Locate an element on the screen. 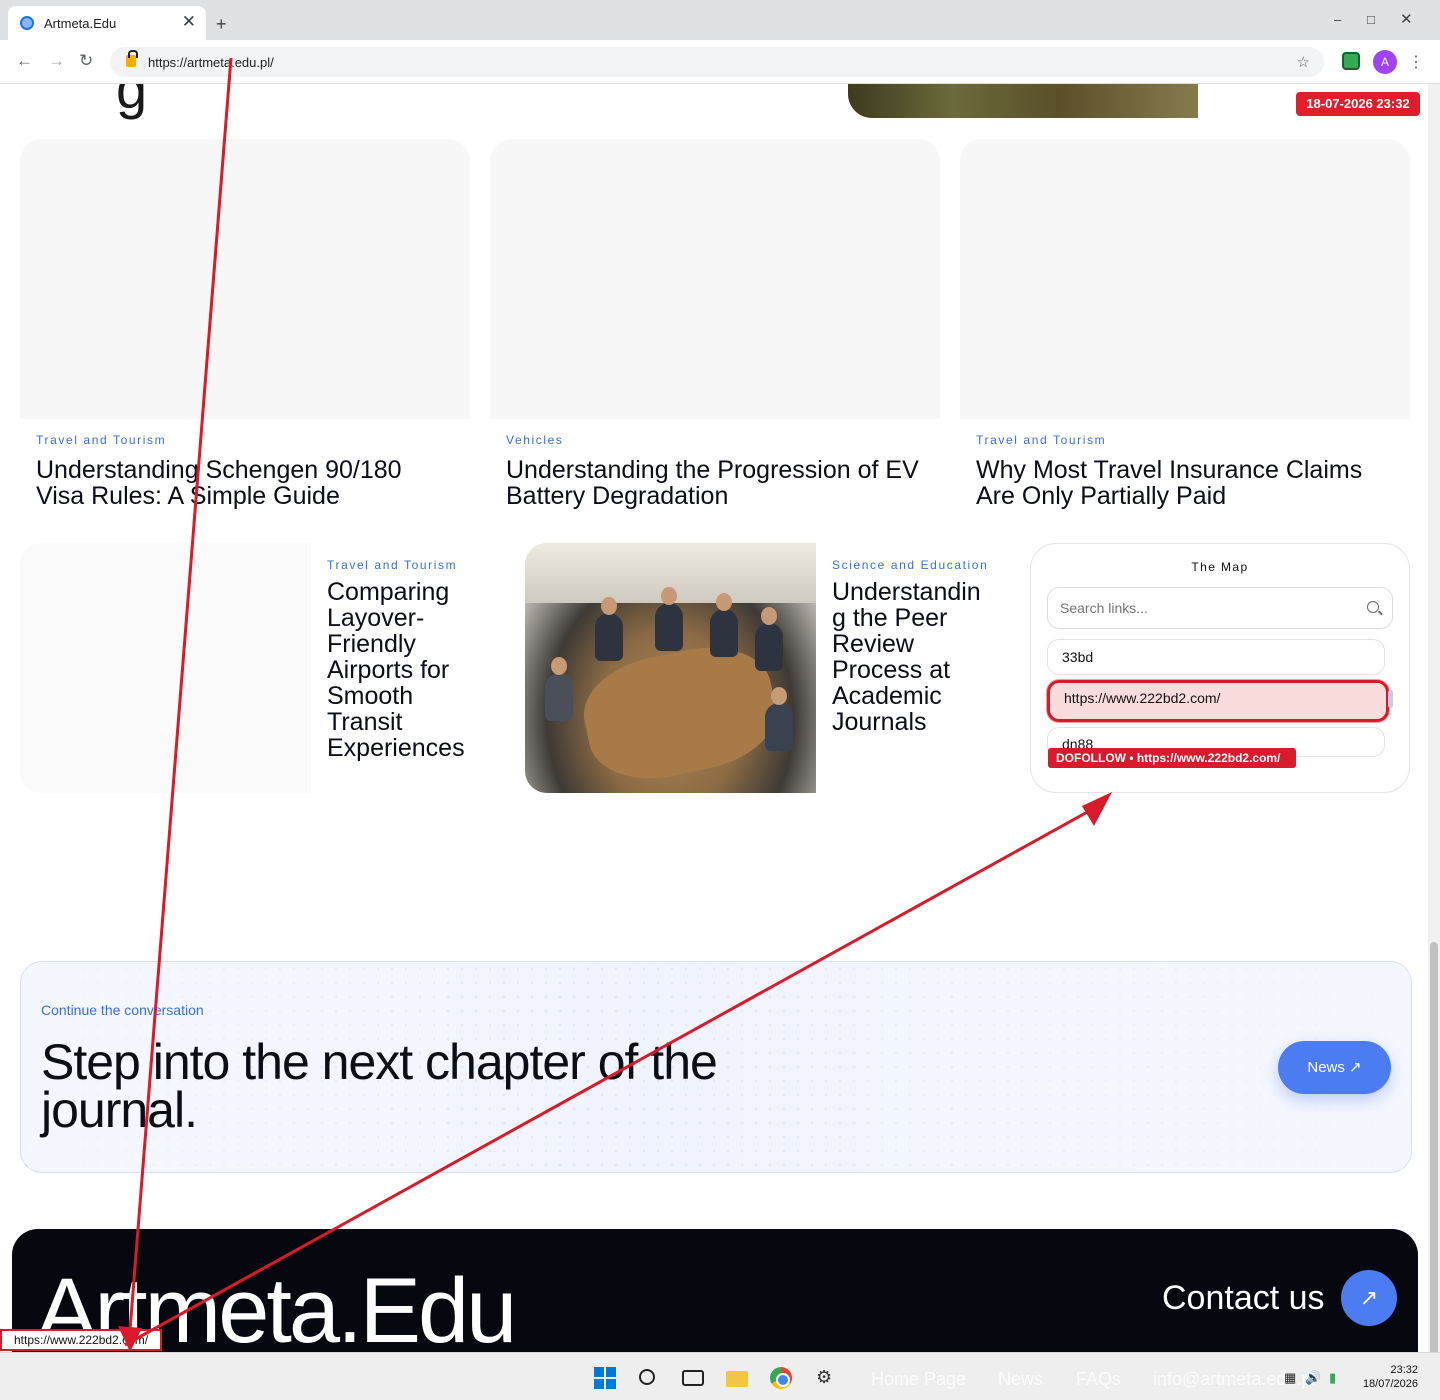 This screenshot has height=1400, width=1440. close-icon: ✕ is located at coordinates (189, 22).